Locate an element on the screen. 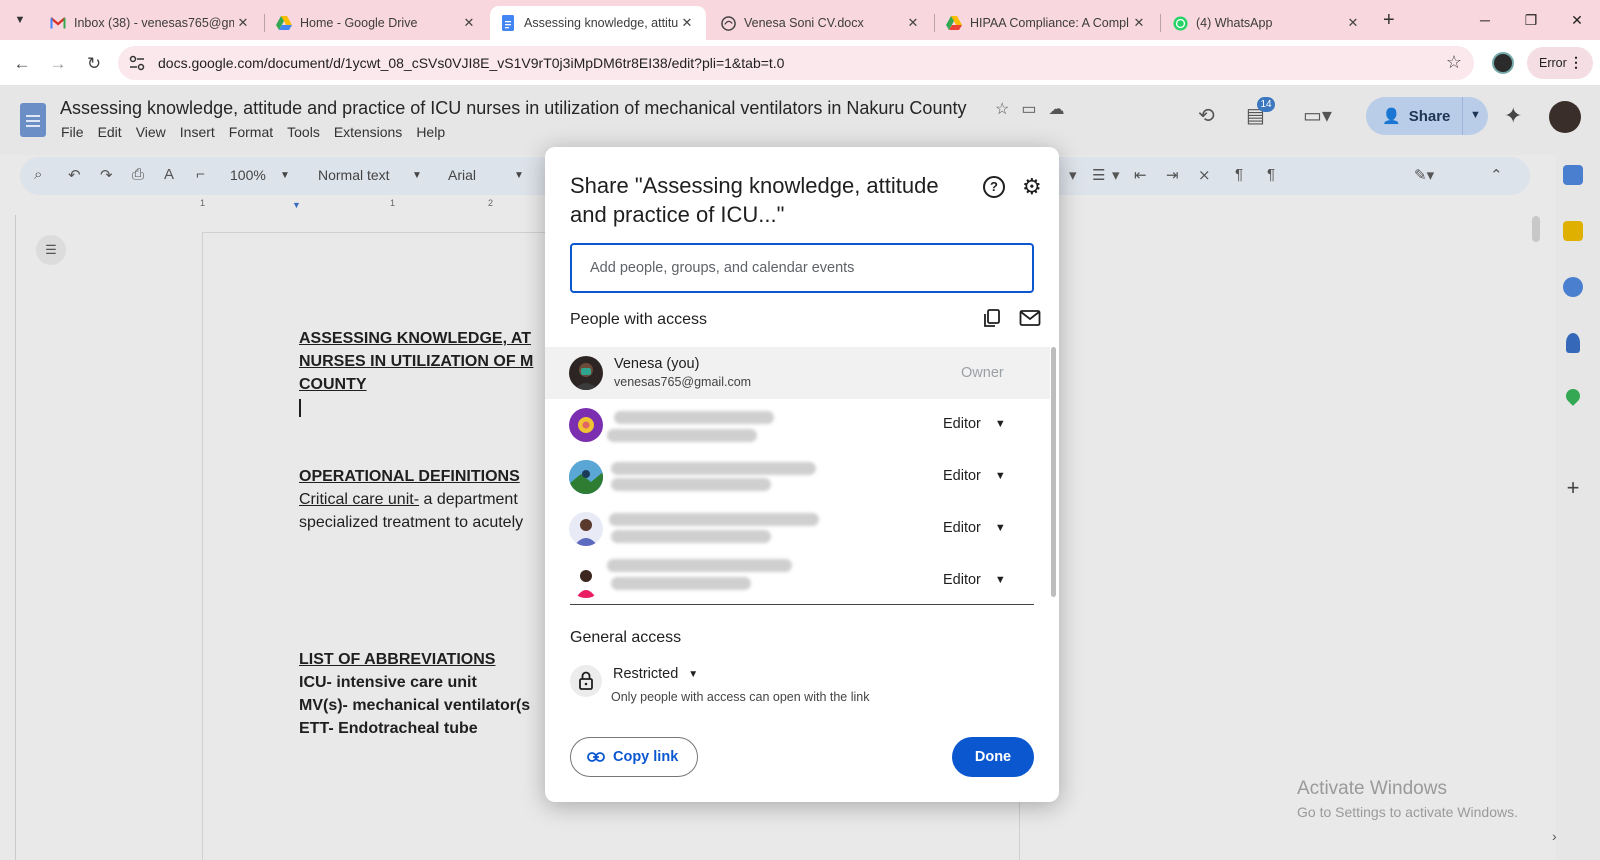 The height and width of the screenshot is (860, 1600). indent-marker-icon: ▼ is located at coordinates (296, 205).